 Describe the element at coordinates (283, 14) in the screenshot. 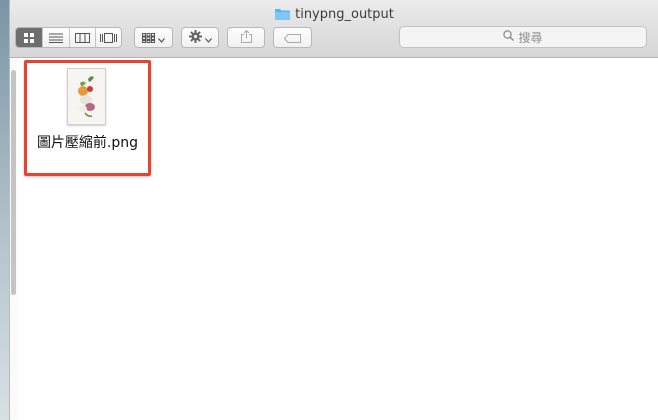

I see `folder-icon` at that location.